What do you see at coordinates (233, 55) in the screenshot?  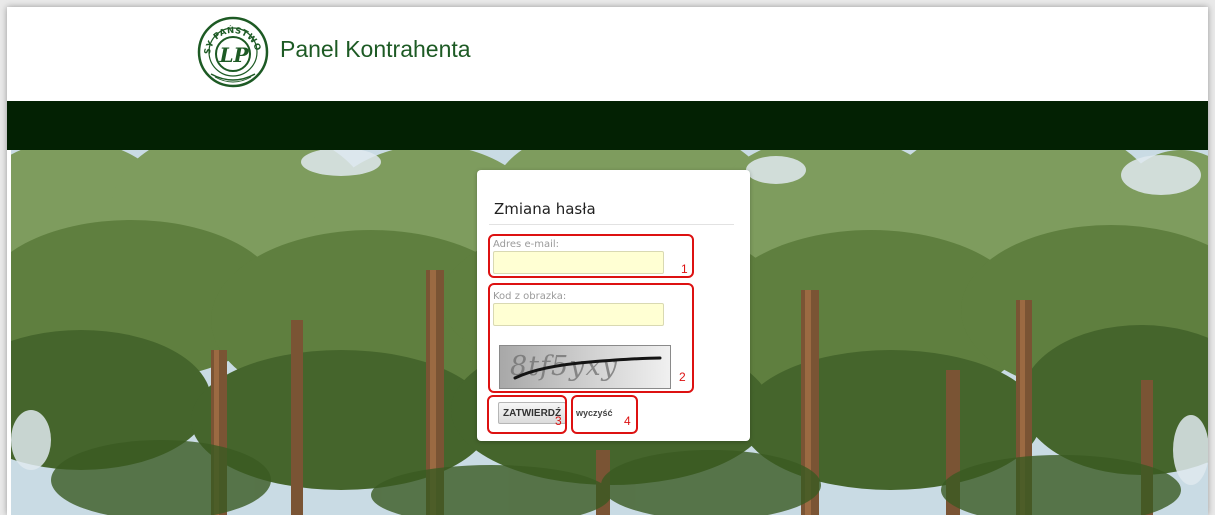 I see `logo-mark-text: LP` at bounding box center [233, 55].